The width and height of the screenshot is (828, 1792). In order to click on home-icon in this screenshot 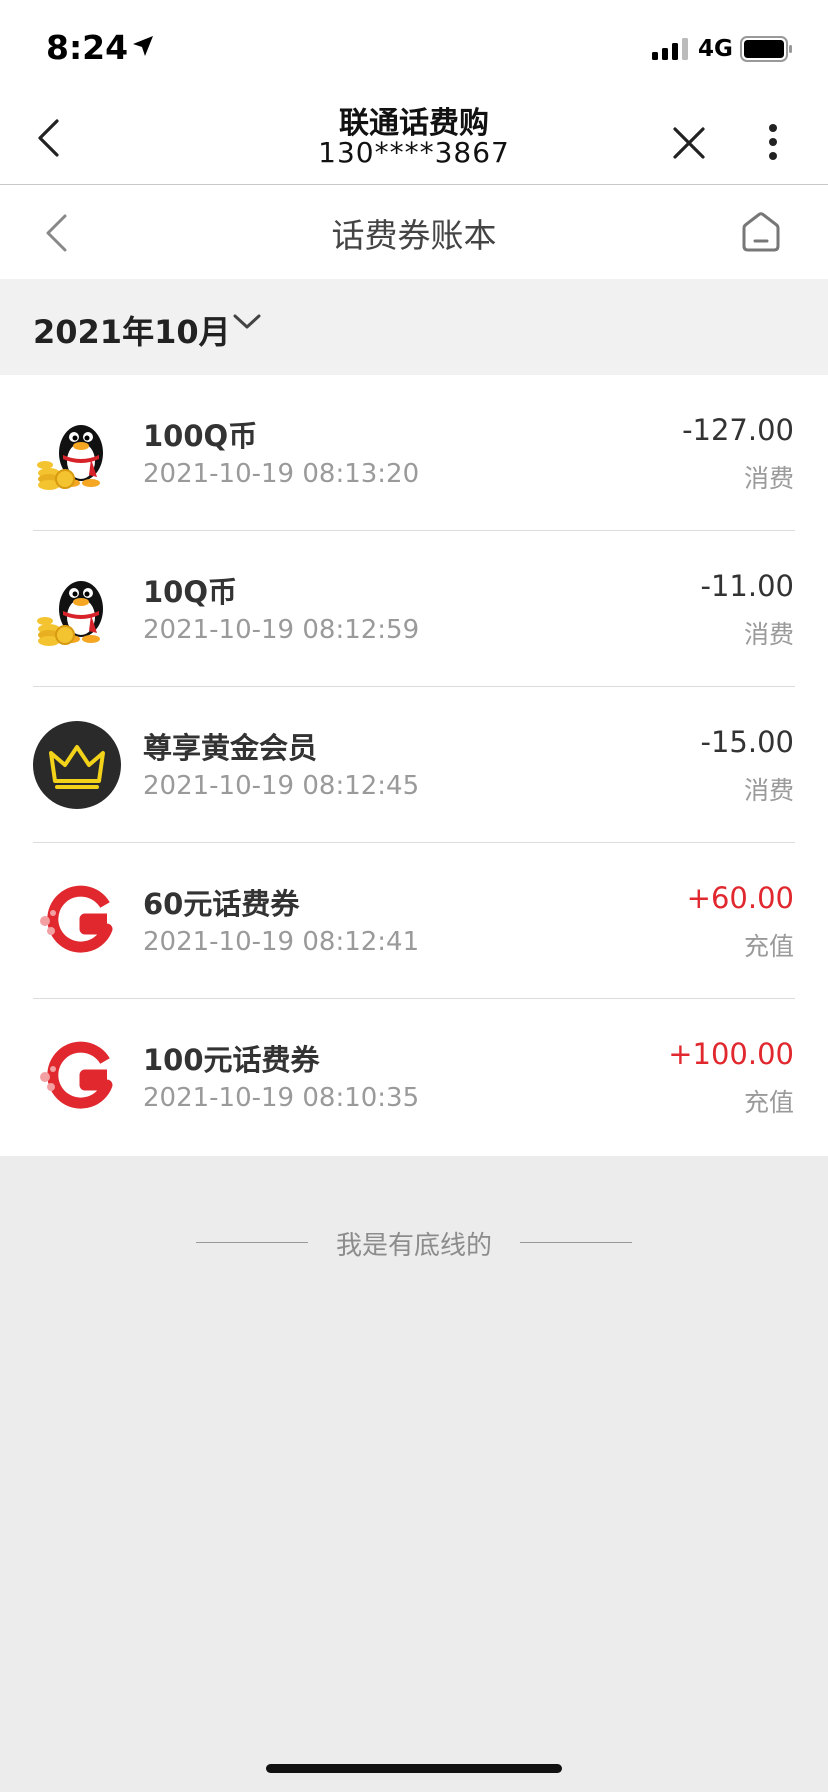, I will do `click(761, 234)`.